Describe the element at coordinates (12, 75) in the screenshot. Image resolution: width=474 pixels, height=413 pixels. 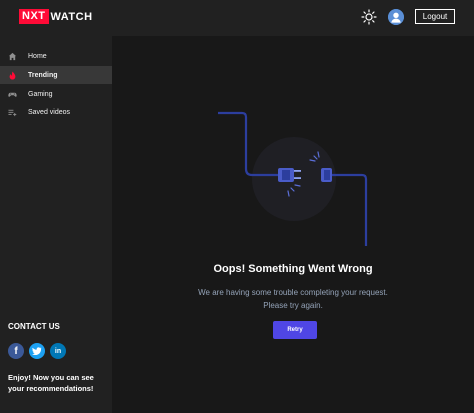
I see `fire-icon` at that location.